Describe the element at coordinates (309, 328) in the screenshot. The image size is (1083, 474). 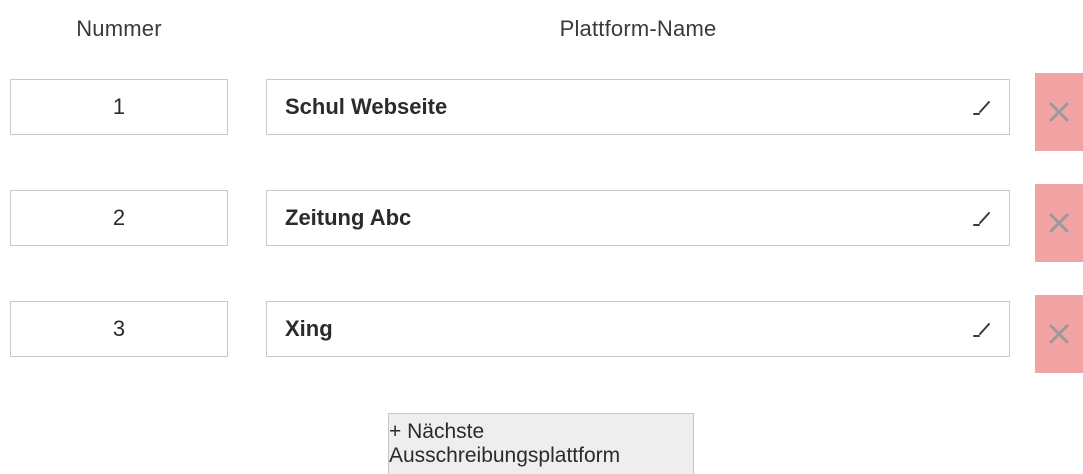
I see `platform-name-text: Xing` at that location.